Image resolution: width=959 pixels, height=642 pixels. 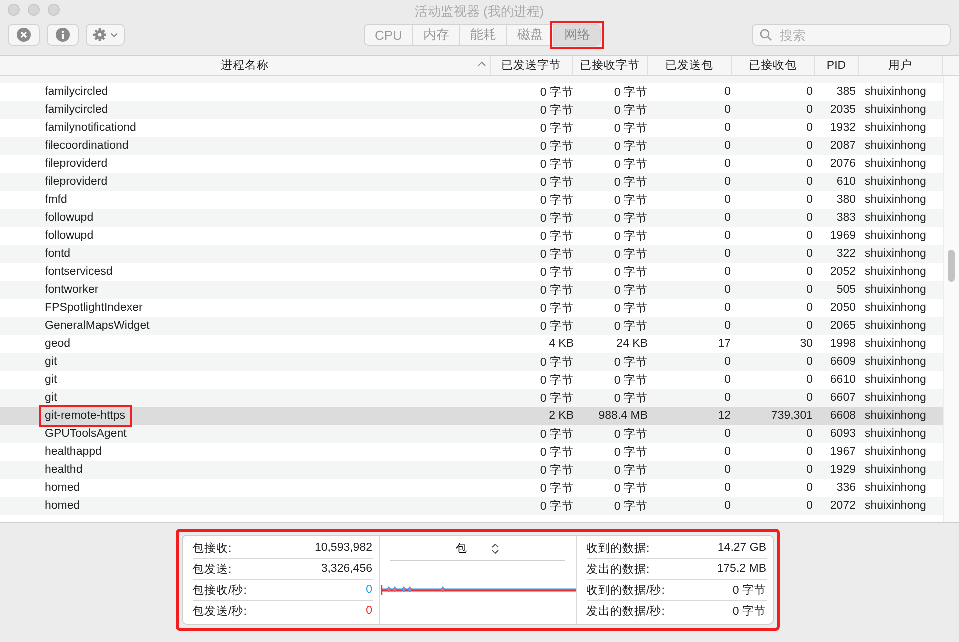 I want to click on process-row: geod 4 KB 24 KB 17 30 1998 shuixinhong, so click(x=471, y=344).